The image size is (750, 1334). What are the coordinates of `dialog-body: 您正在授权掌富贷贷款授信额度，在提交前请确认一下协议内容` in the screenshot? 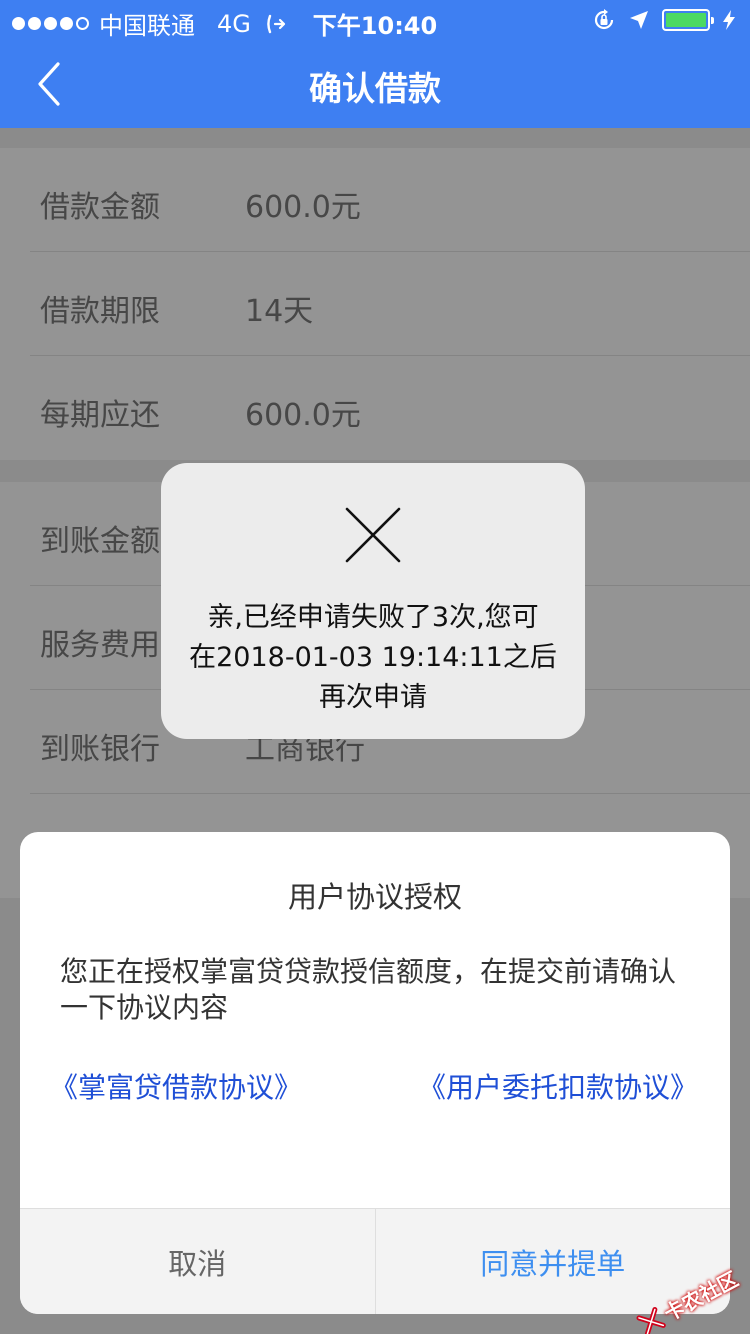 It's located at (368, 989).